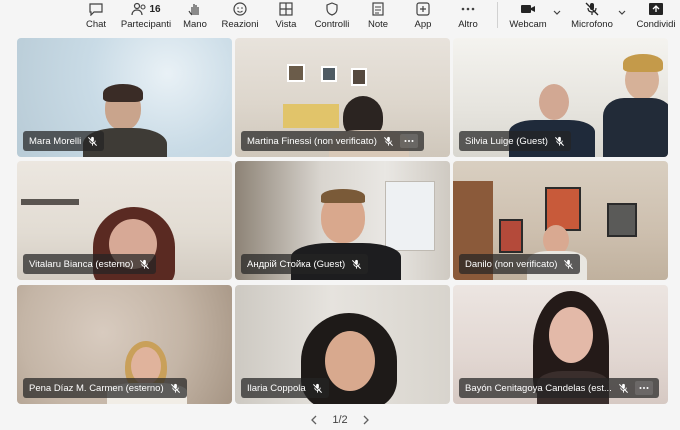 The image size is (680, 430). Describe the element at coordinates (50, 202) in the screenshot. I see `wall-shelf` at that location.